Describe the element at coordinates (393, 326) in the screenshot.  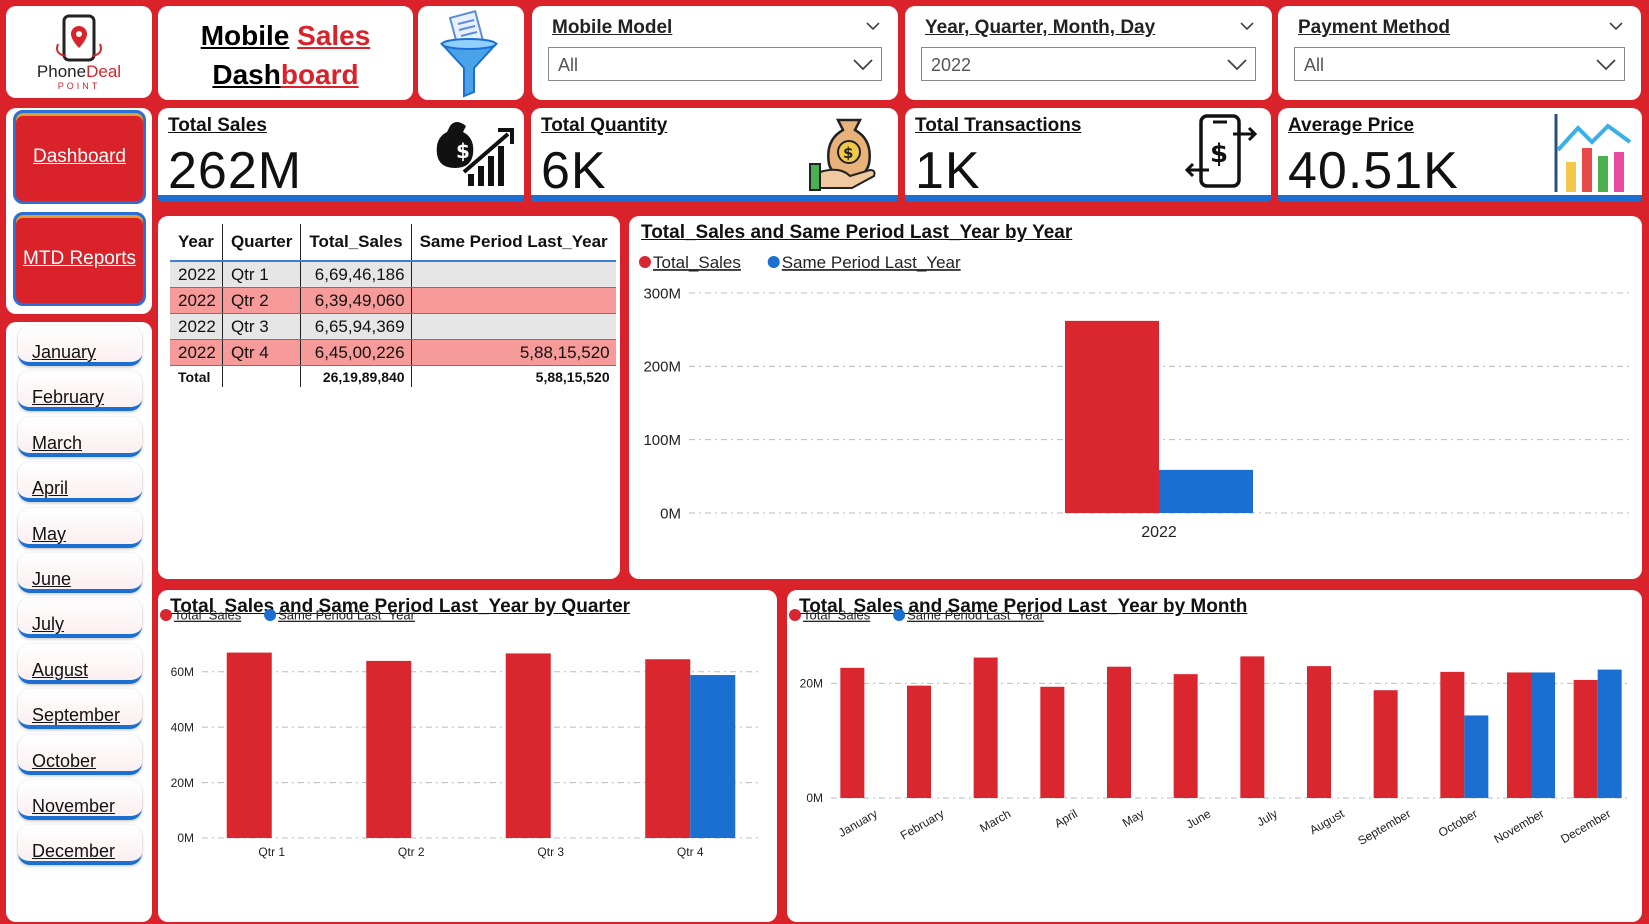
I see `table-row: 2022 Qtr 3 6,65,94,369` at that location.